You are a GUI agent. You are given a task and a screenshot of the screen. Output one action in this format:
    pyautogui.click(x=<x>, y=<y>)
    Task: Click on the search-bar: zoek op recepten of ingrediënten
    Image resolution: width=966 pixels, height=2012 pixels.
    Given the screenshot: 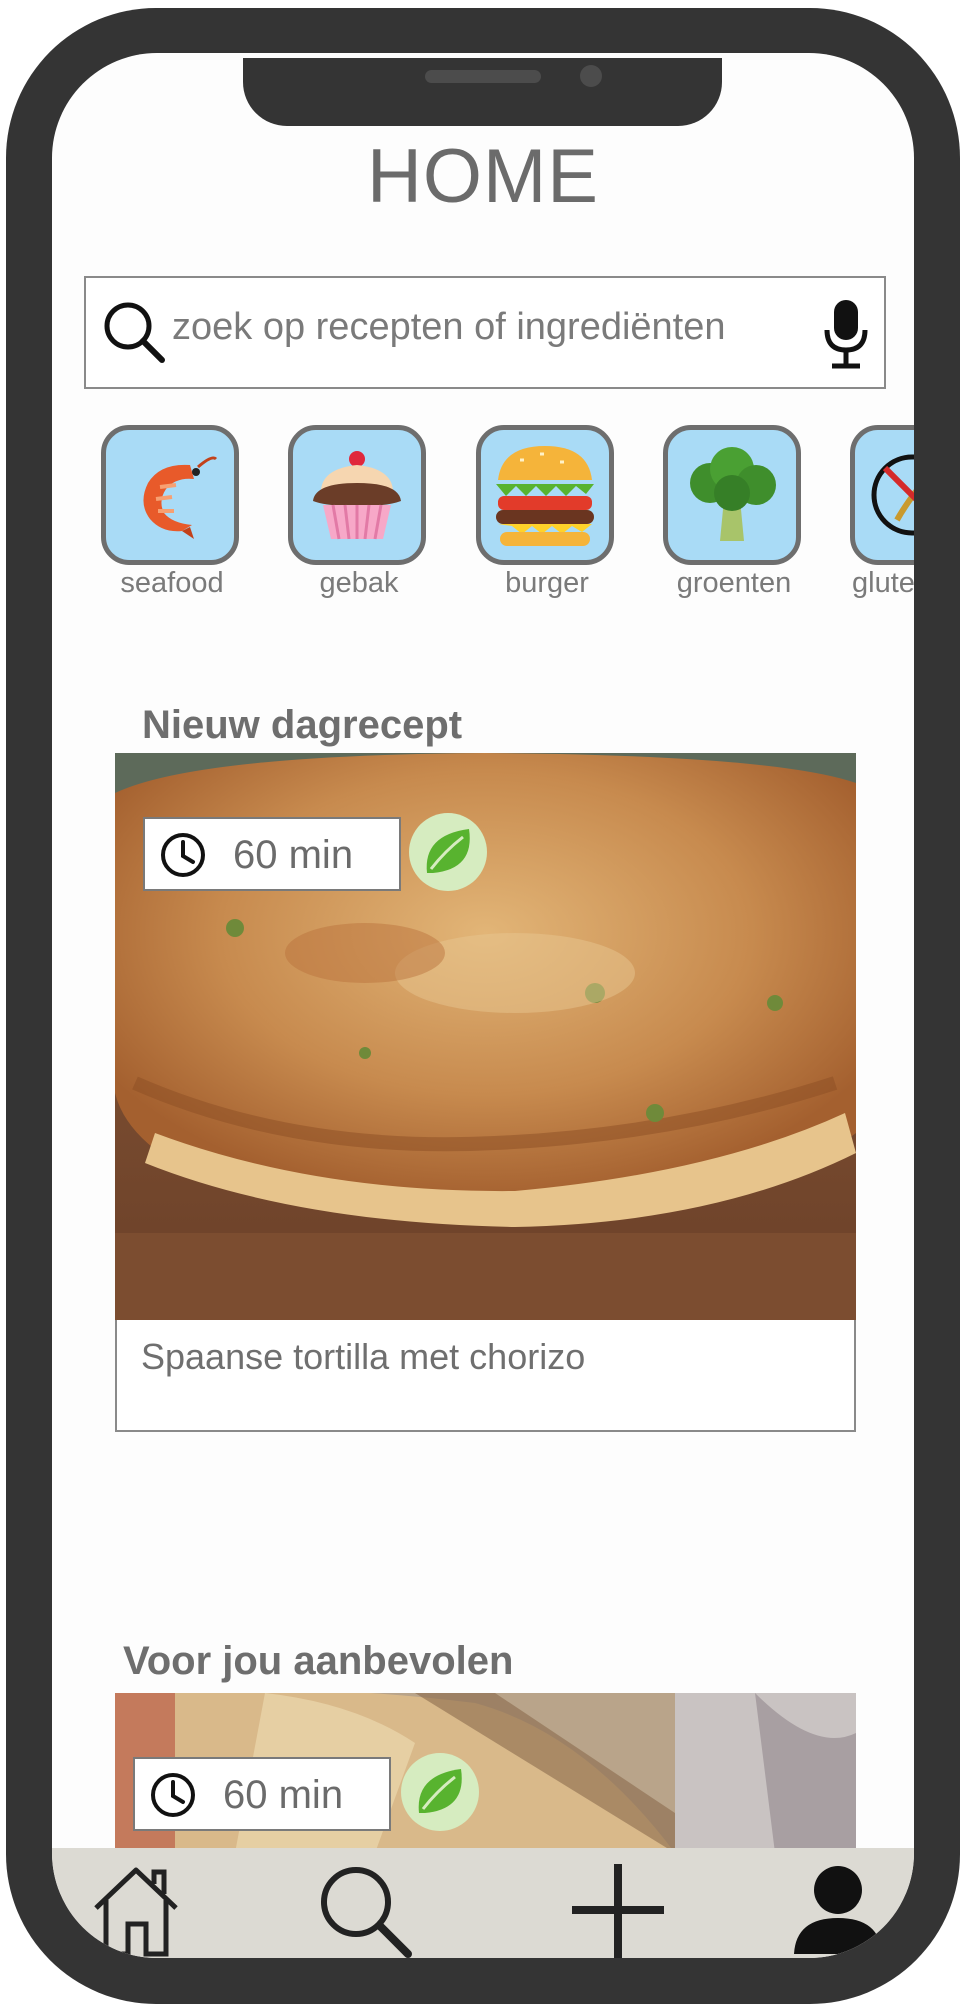 What is the action you would take?
    pyautogui.click(x=485, y=332)
    